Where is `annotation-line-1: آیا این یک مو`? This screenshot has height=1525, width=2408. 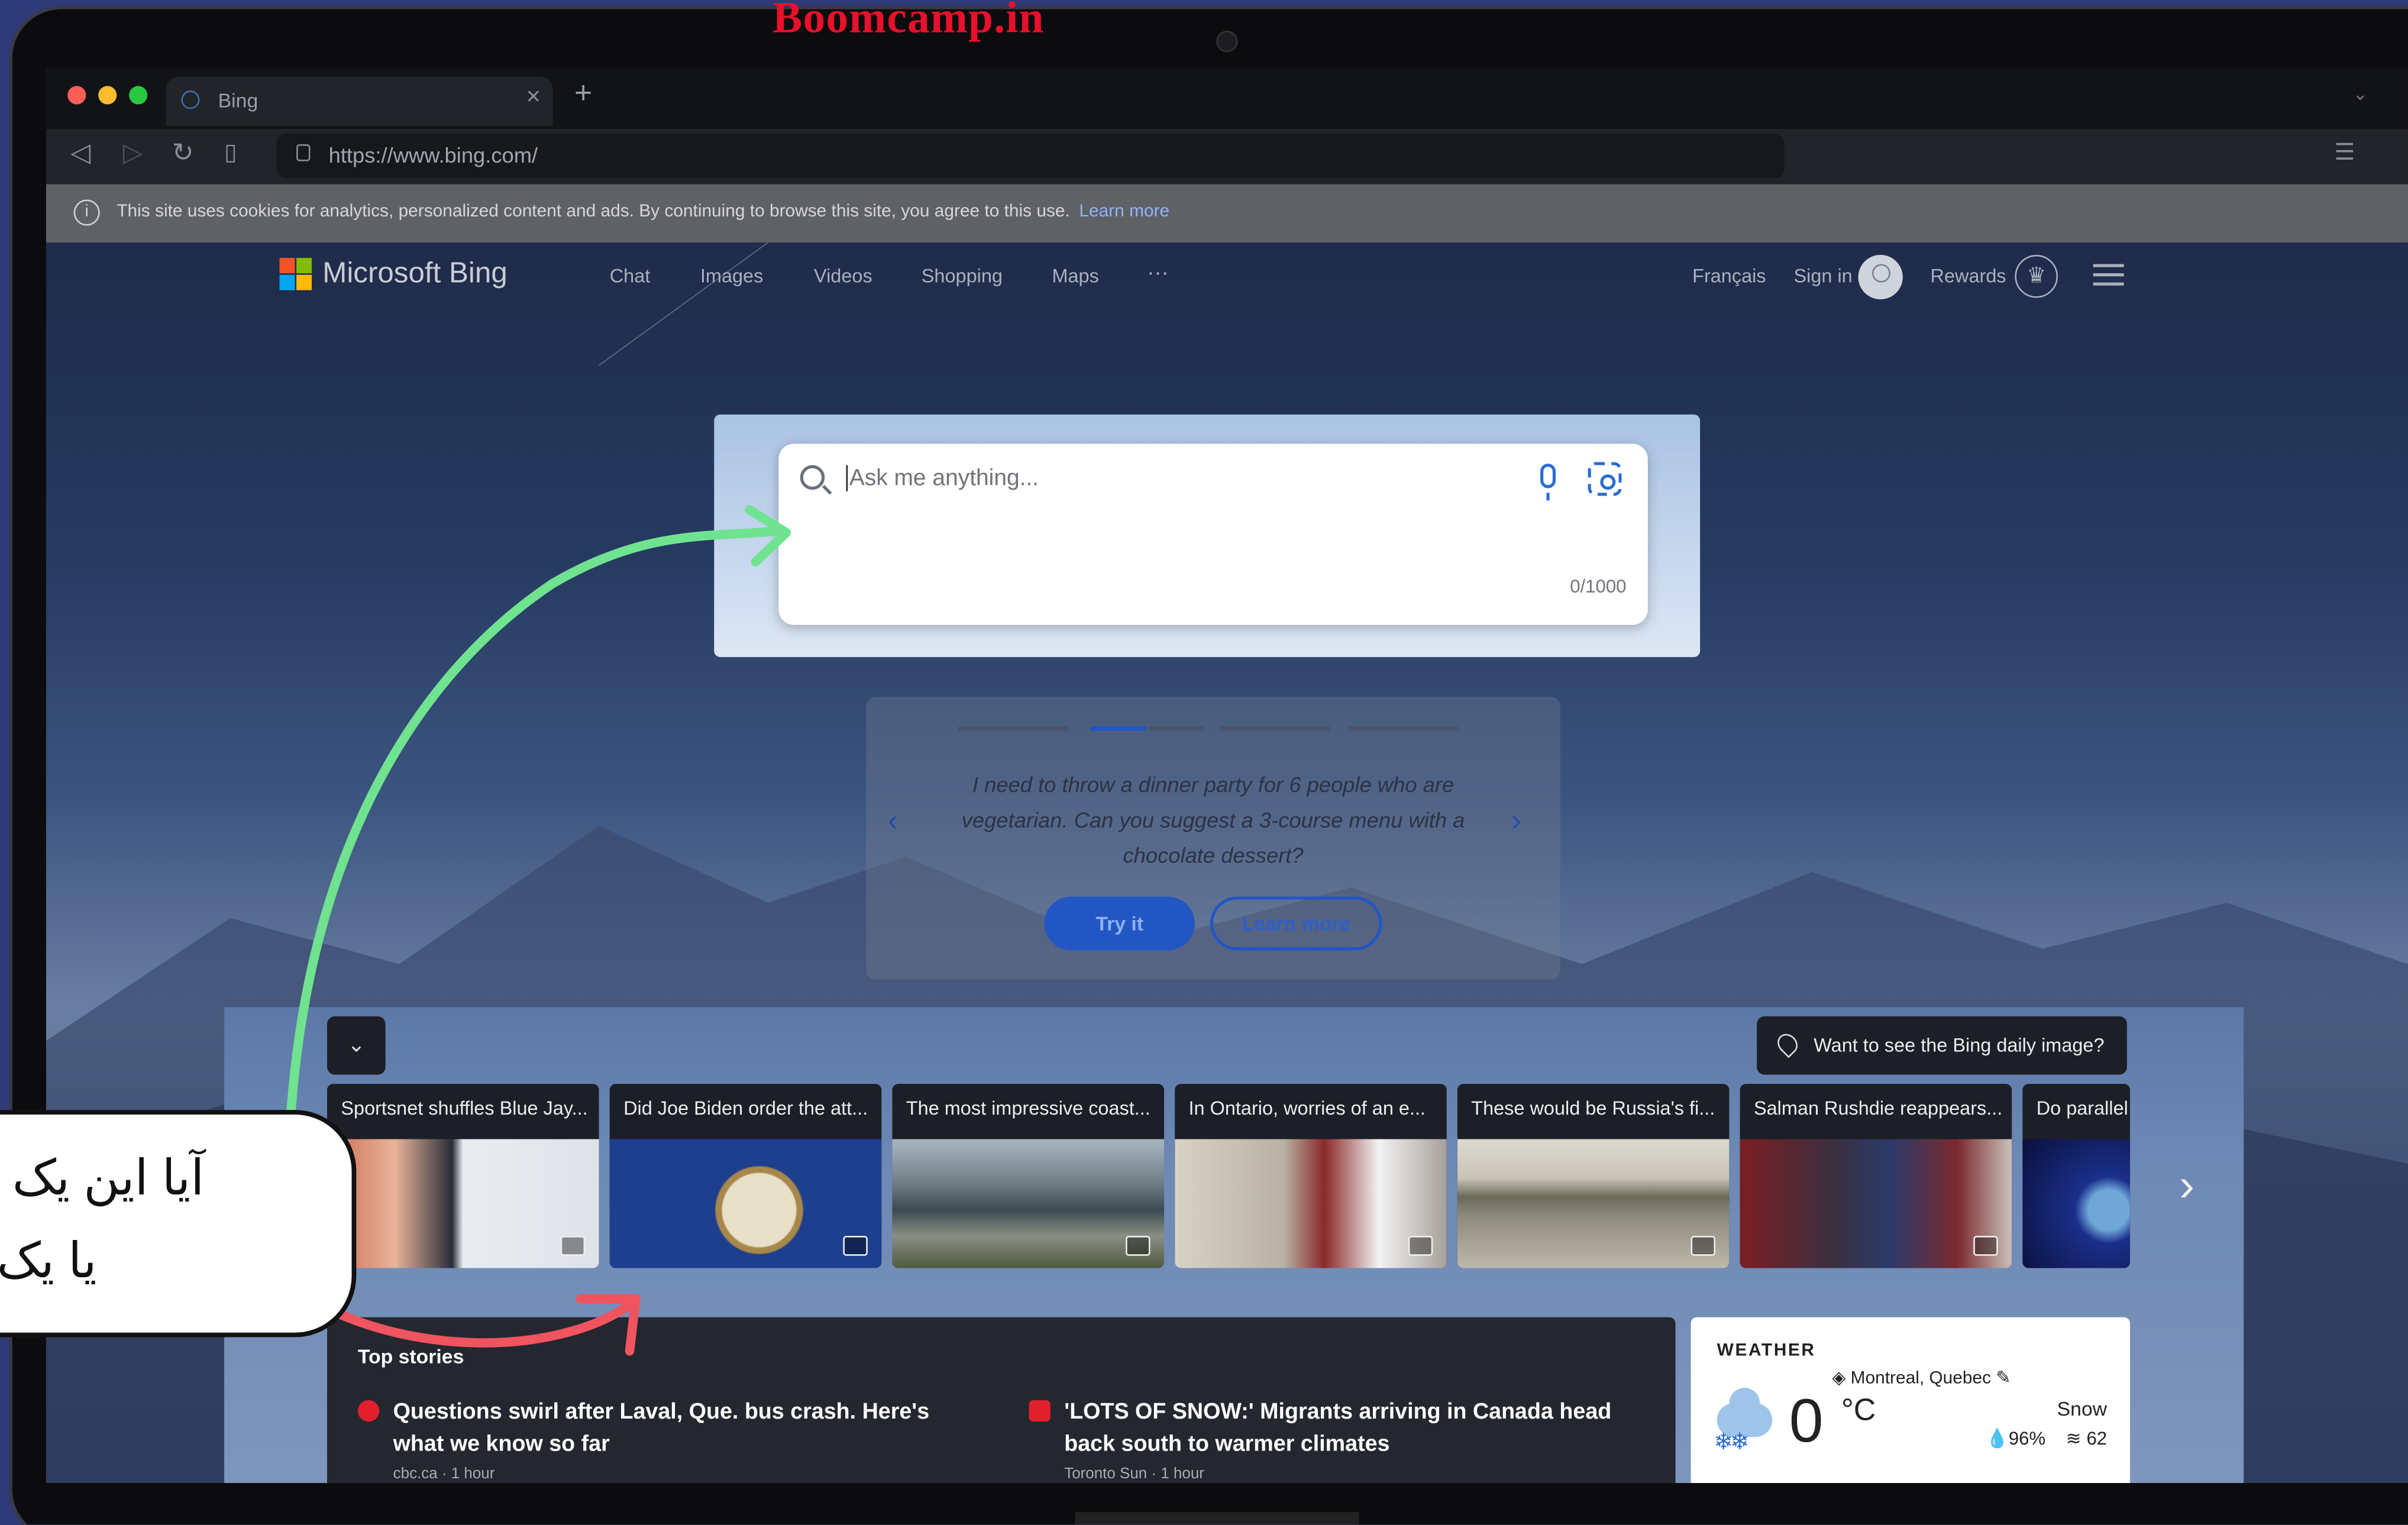
annotation-line-1: آیا این یک مو is located at coordinates (103, 1178).